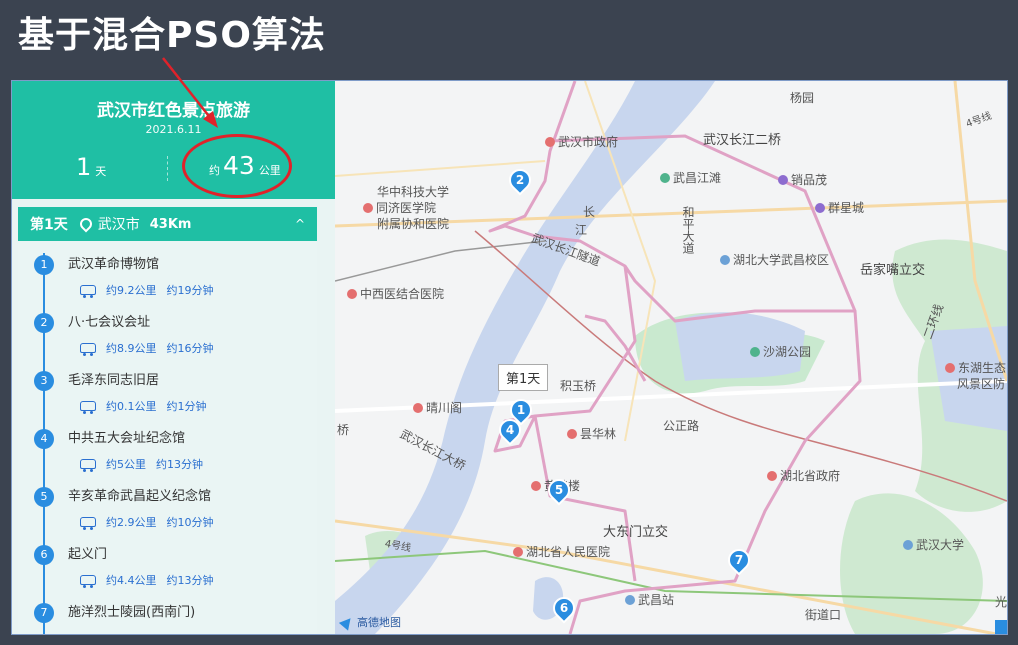 The width and height of the screenshot is (1018, 645). I want to click on map-label-text: 昙华林, so click(598, 434).